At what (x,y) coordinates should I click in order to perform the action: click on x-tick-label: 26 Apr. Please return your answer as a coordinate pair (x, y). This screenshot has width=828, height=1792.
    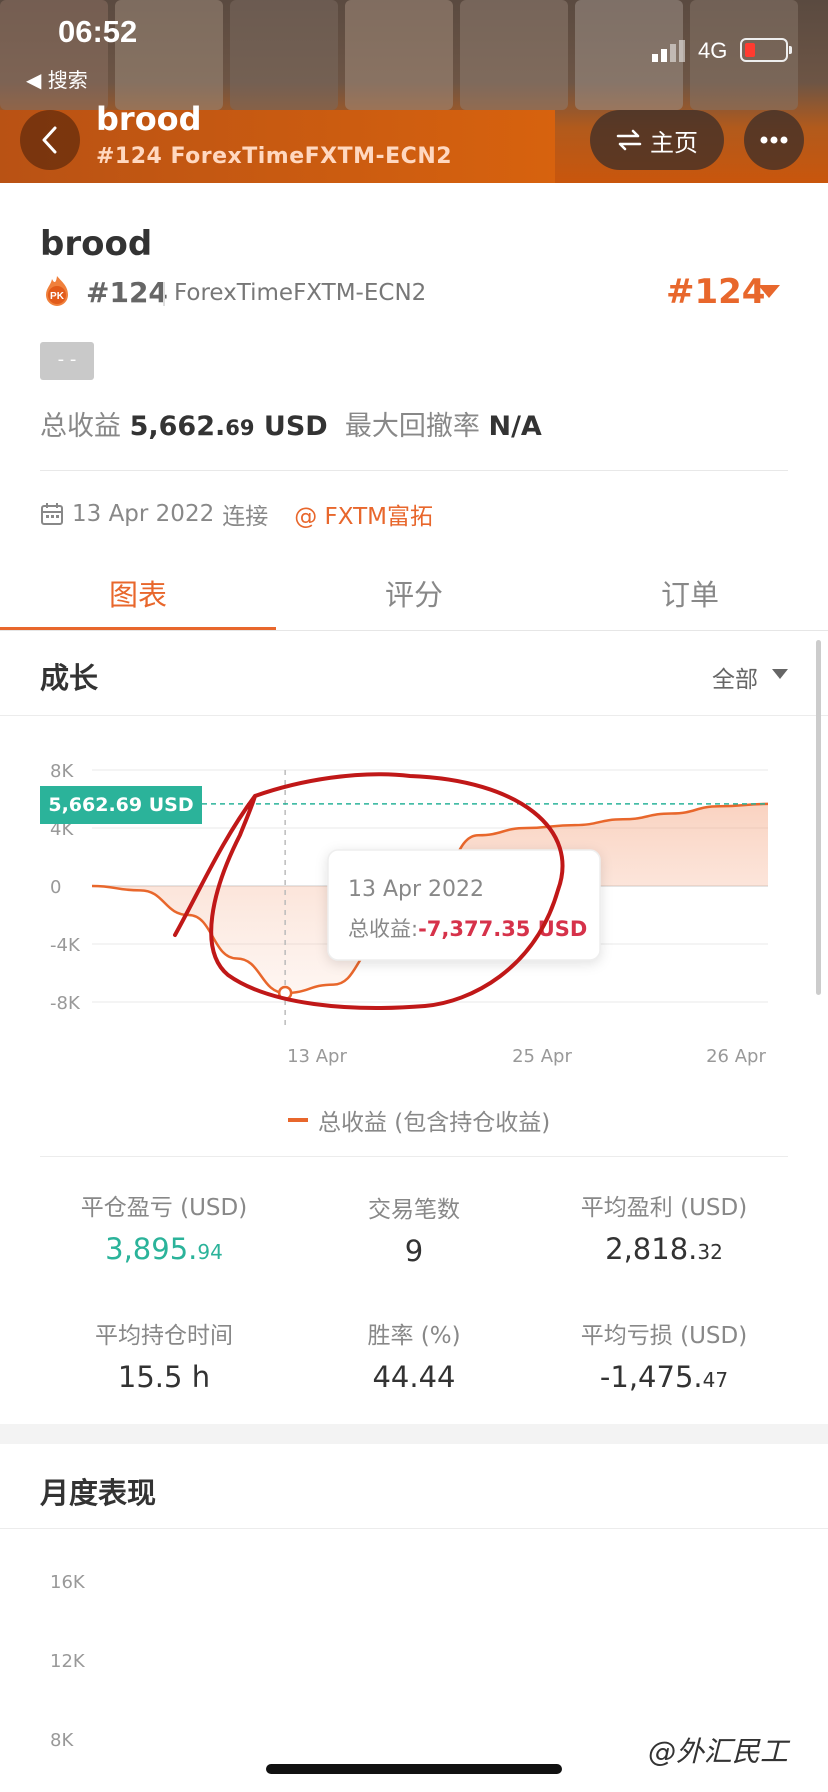
    Looking at the image, I should click on (736, 1056).